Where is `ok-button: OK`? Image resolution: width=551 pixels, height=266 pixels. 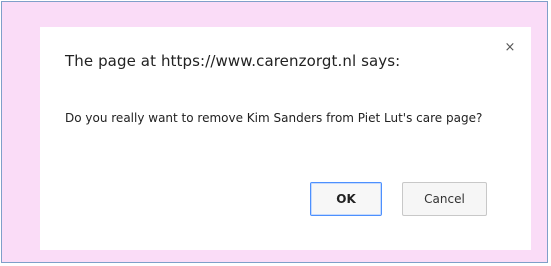
ok-button: OK is located at coordinates (346, 199).